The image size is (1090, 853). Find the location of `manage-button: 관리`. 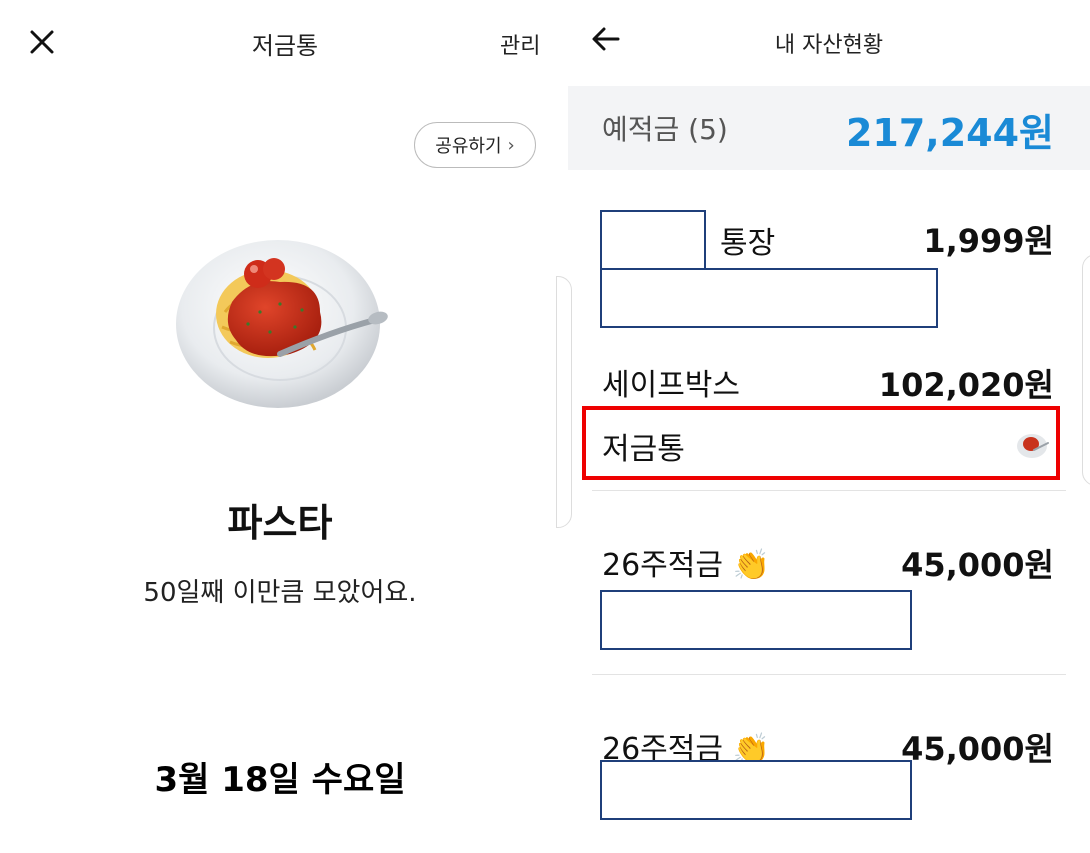

manage-button: 관리 is located at coordinates (520, 44).